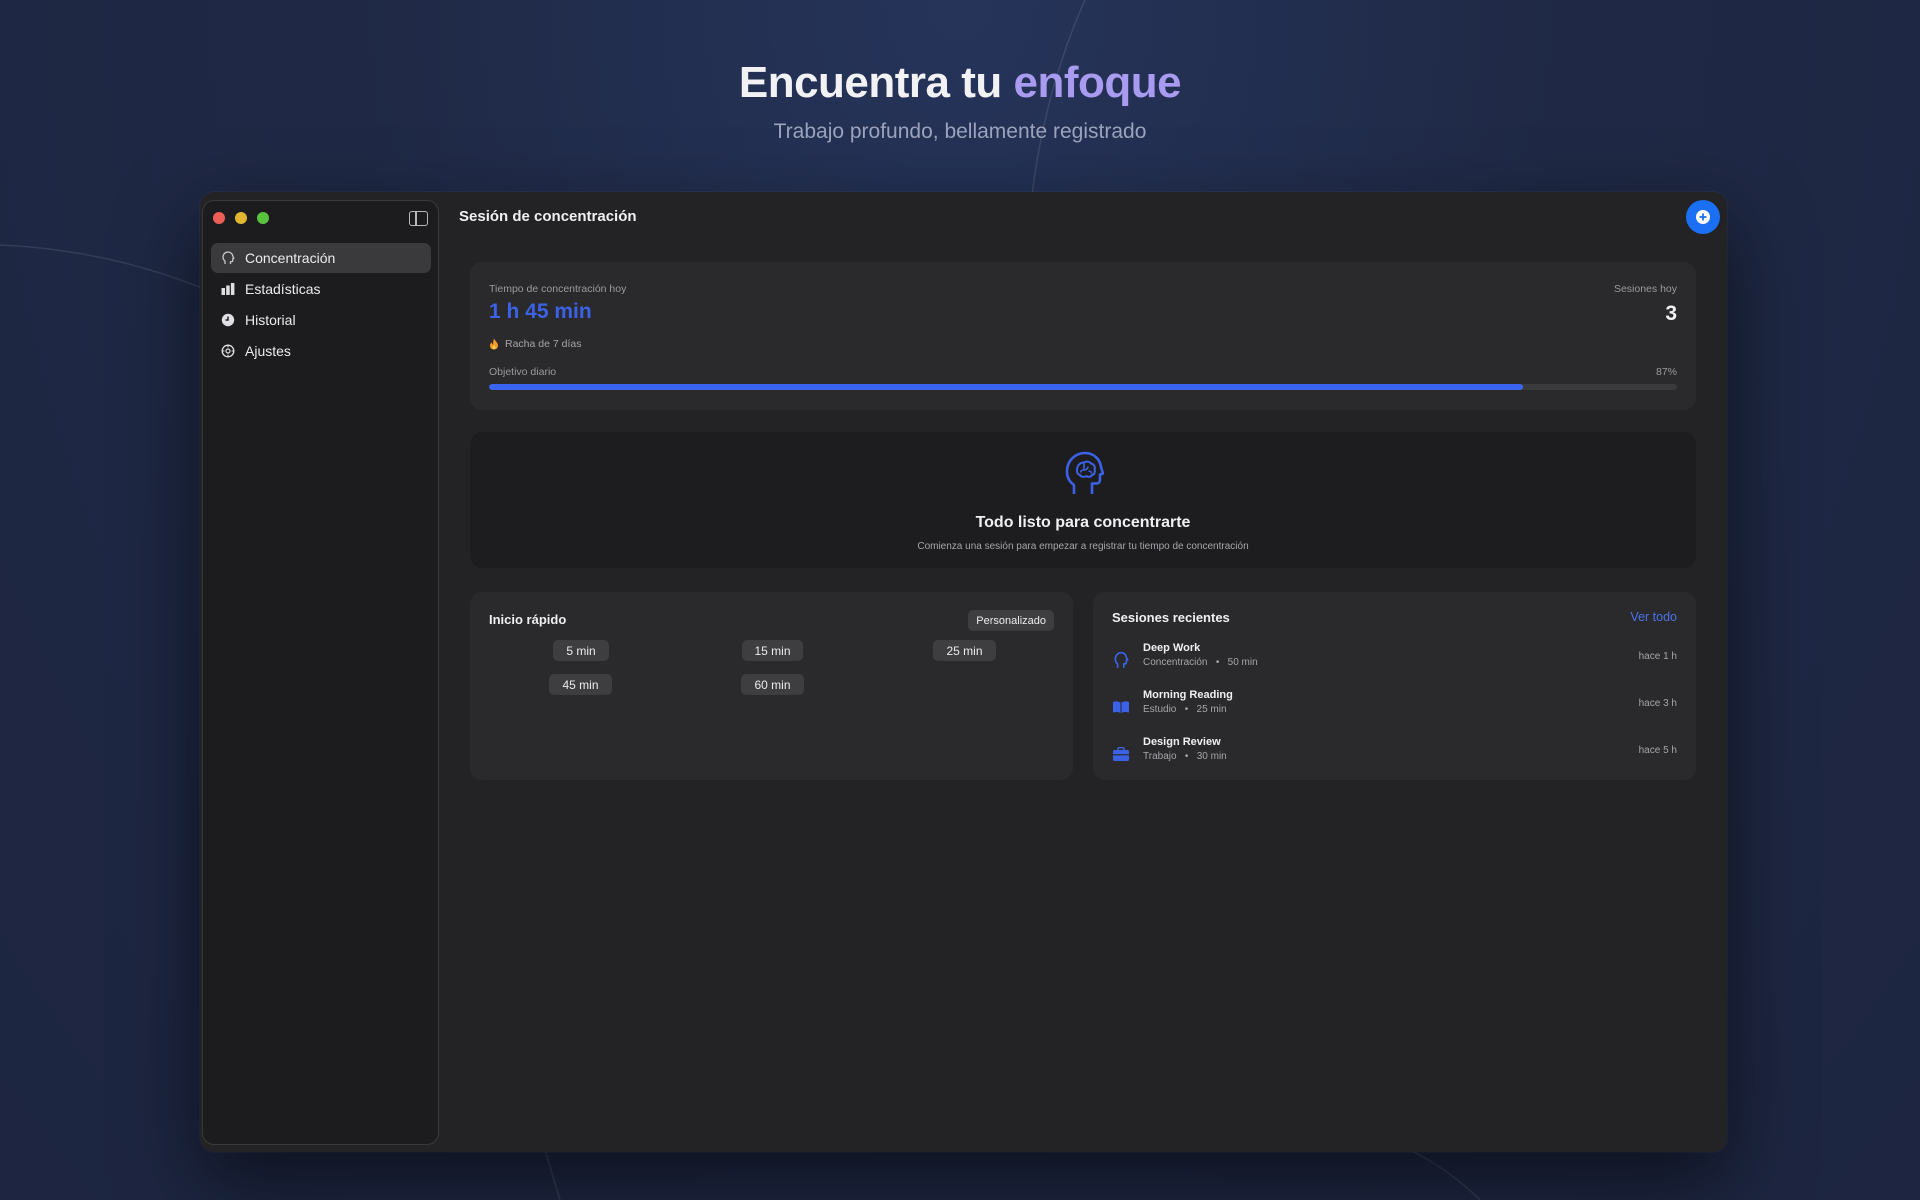 This screenshot has width=1920, height=1200. What do you see at coordinates (1084, 475) in the screenshot?
I see `brain-head-icon` at bounding box center [1084, 475].